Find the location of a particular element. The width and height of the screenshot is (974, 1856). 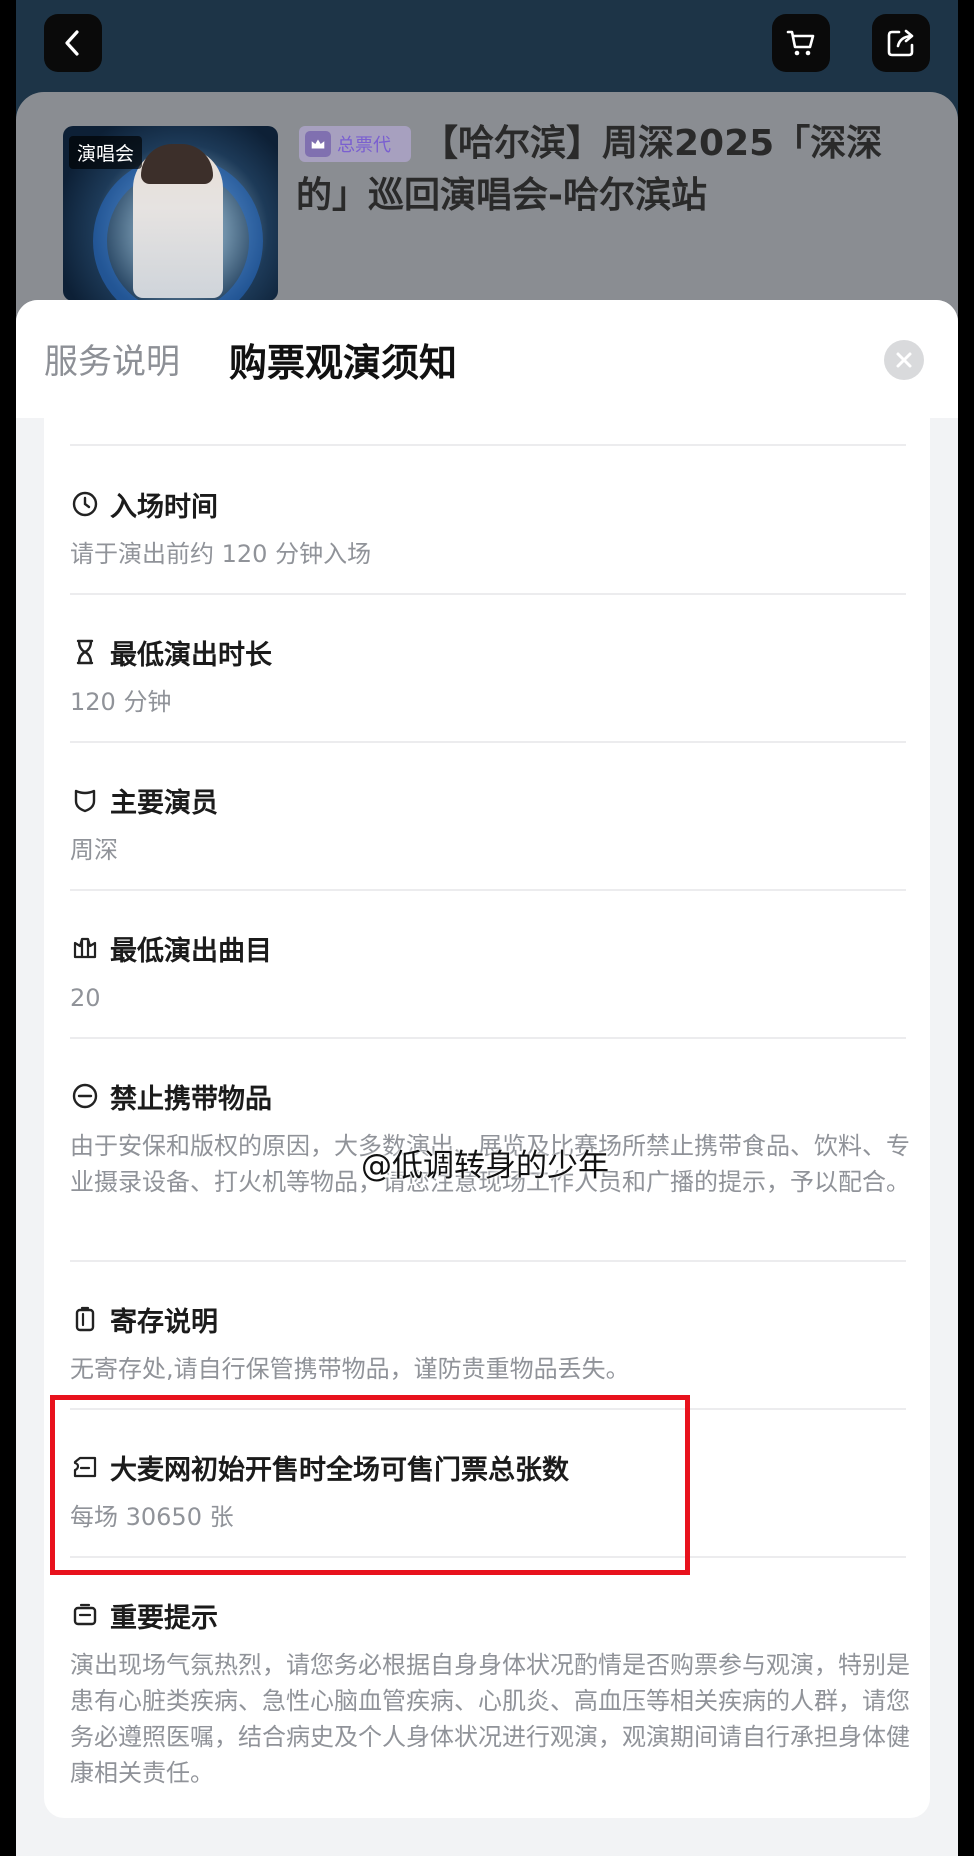

hourglass-icon is located at coordinates (85, 652).